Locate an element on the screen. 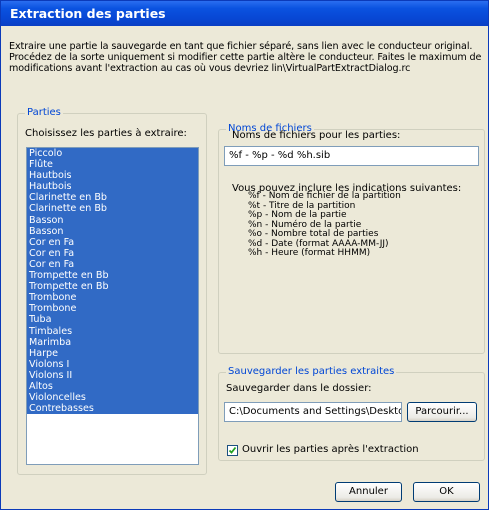 This screenshot has width=489, height=510. ok-button: OK is located at coordinates (446, 492).